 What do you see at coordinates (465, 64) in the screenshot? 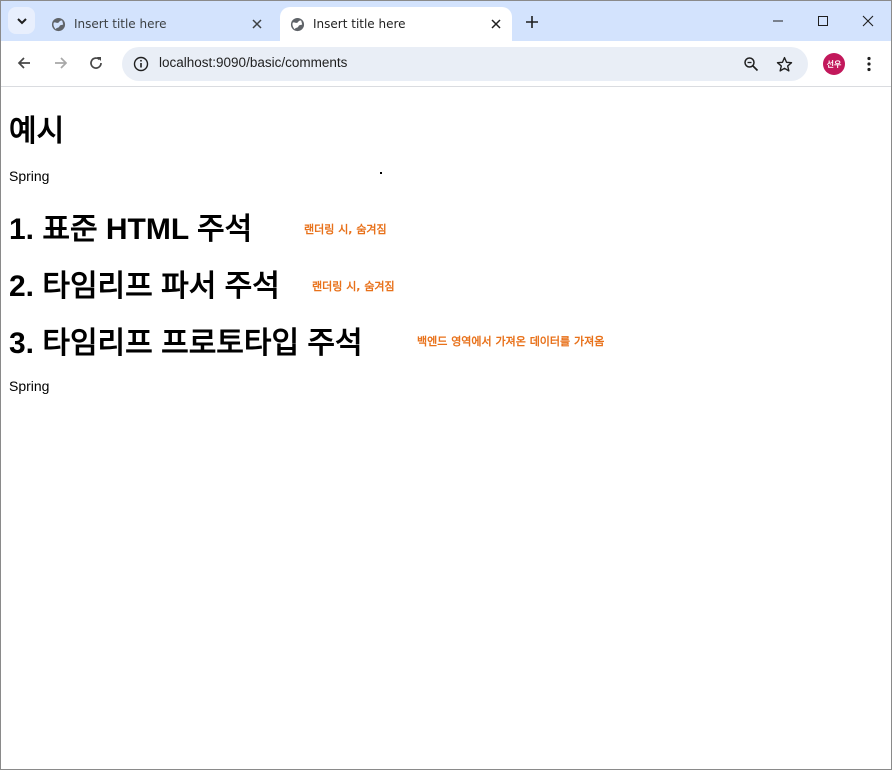
I see `address-bar: localhost:9090/basic/comments` at bounding box center [465, 64].